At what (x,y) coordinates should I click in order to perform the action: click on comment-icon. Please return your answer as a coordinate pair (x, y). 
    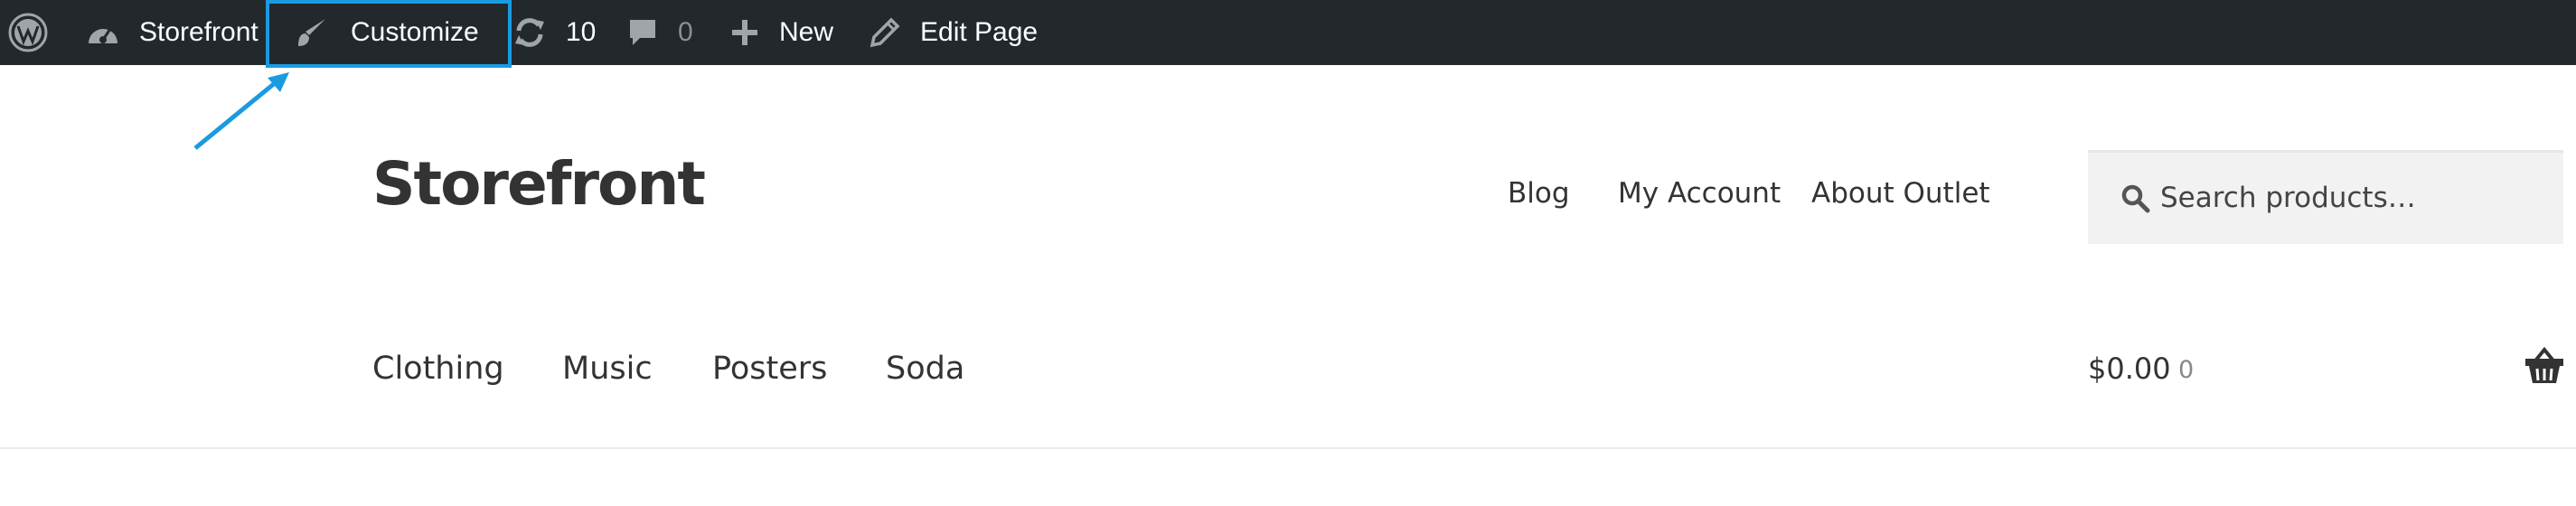
    Looking at the image, I should click on (642, 33).